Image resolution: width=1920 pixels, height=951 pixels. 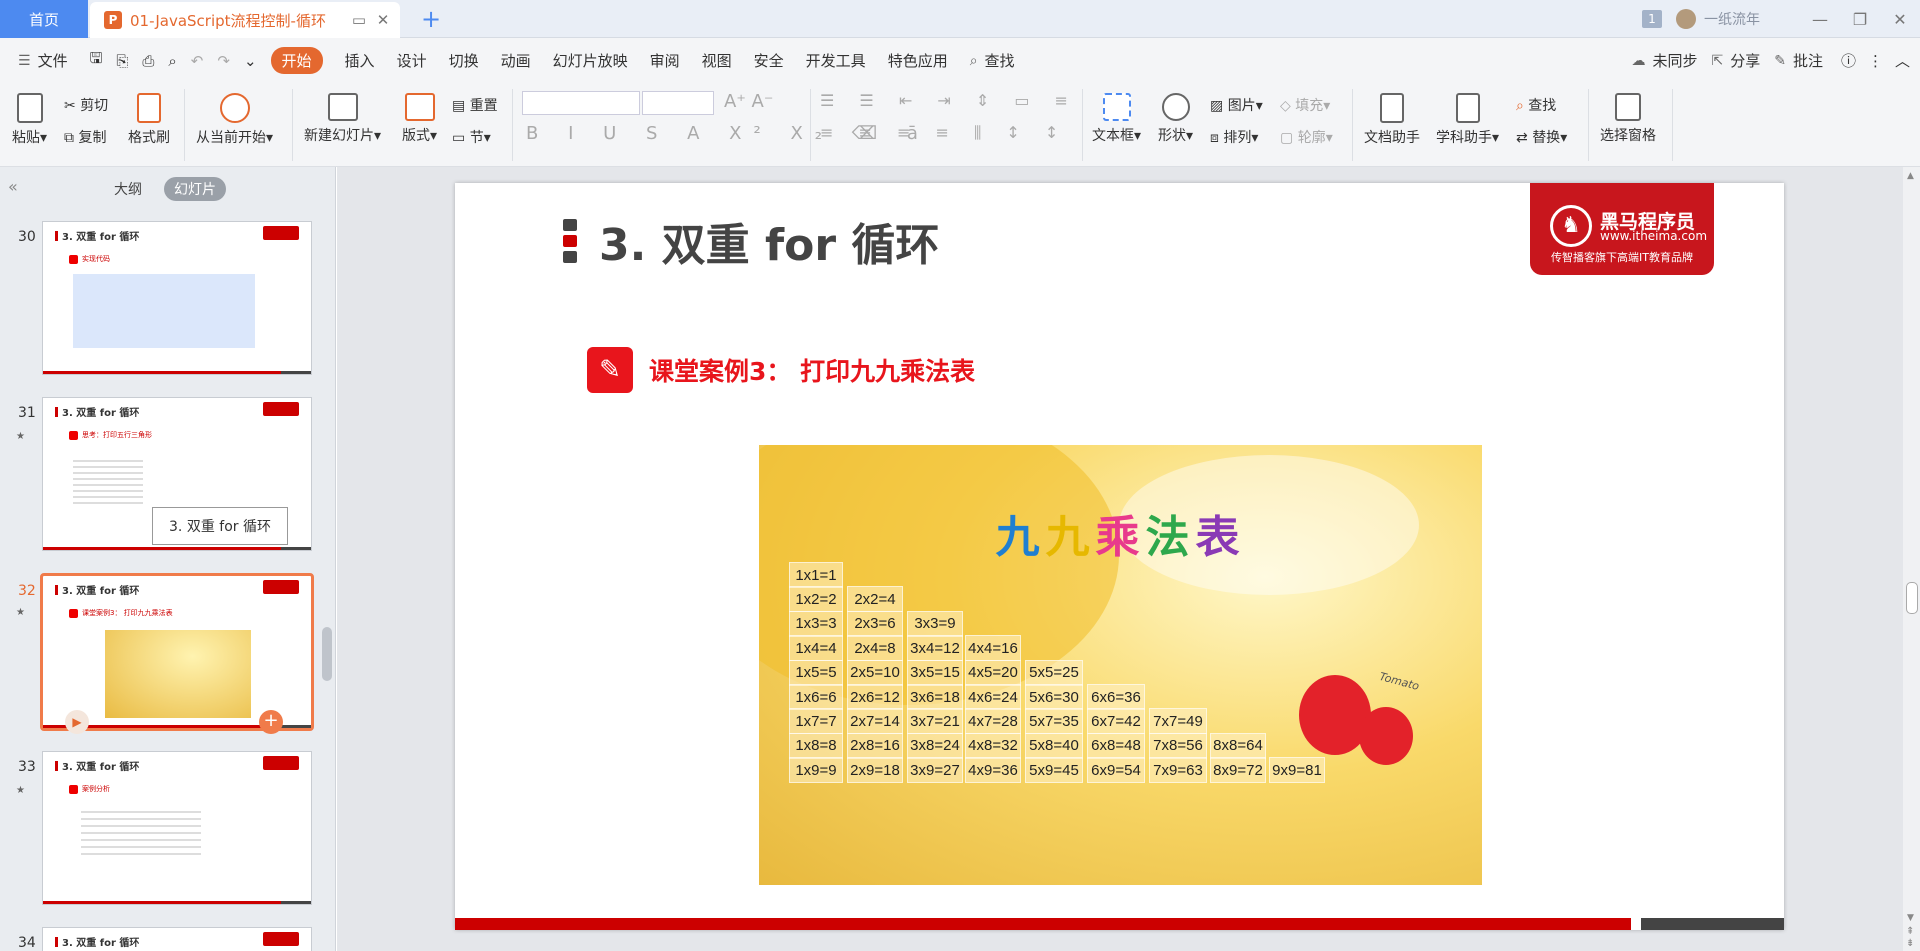 What do you see at coordinates (96, 60) in the screenshot?
I see `save-icon: 🖫` at bounding box center [96, 60].